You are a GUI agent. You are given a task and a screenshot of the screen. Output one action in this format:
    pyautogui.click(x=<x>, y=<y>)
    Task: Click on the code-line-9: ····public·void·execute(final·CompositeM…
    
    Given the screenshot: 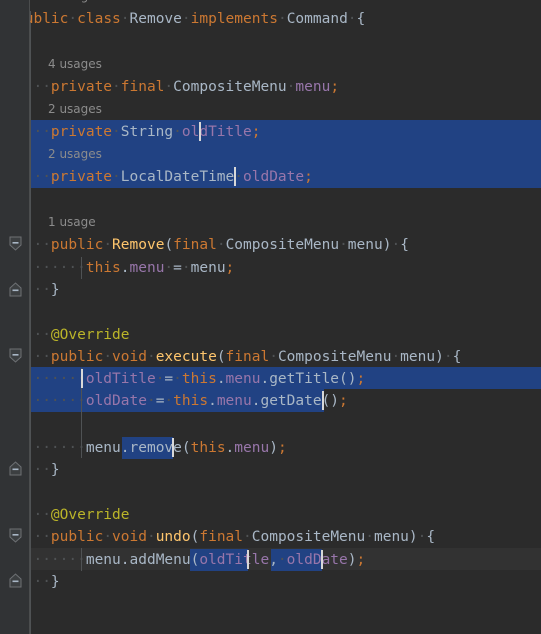 What is the action you would take?
    pyautogui.click(x=270, y=357)
    